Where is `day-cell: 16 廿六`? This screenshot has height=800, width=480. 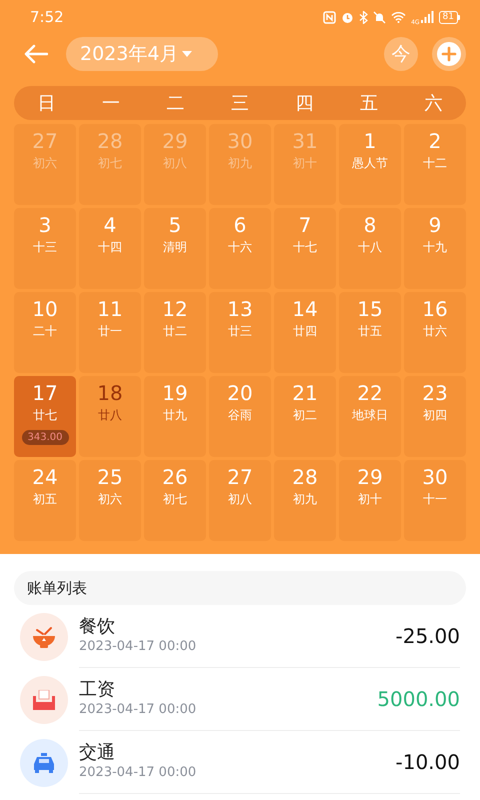
day-cell: 16 廿六 is located at coordinates (435, 332).